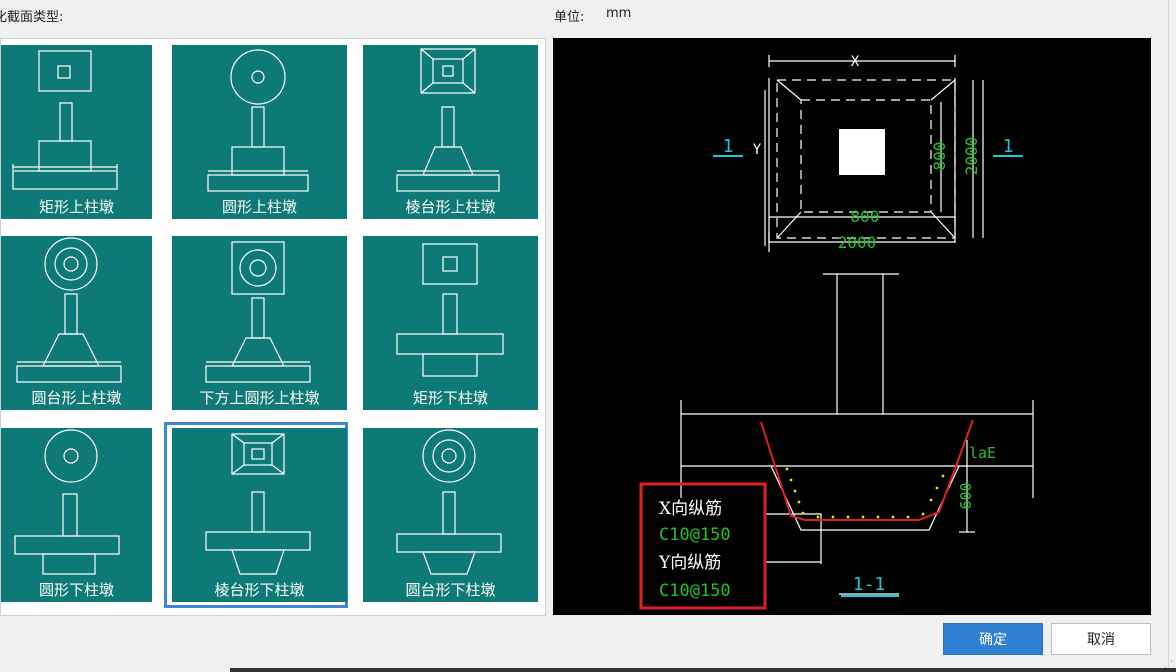 Image resolution: width=1176 pixels, height=672 pixels. What do you see at coordinates (569, 17) in the screenshot?
I see `unit-label: 单位:` at bounding box center [569, 17].